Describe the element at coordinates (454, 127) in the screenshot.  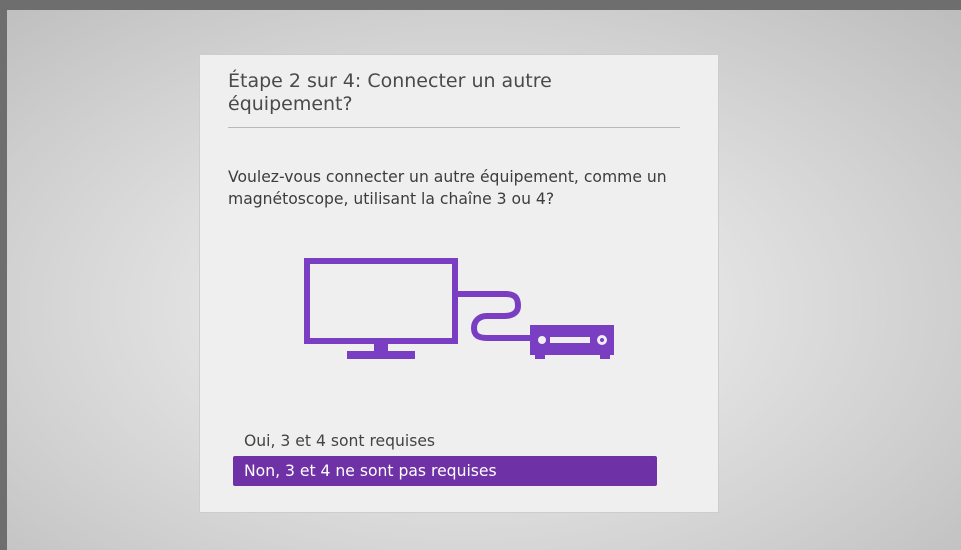
I see `title-divider` at that location.